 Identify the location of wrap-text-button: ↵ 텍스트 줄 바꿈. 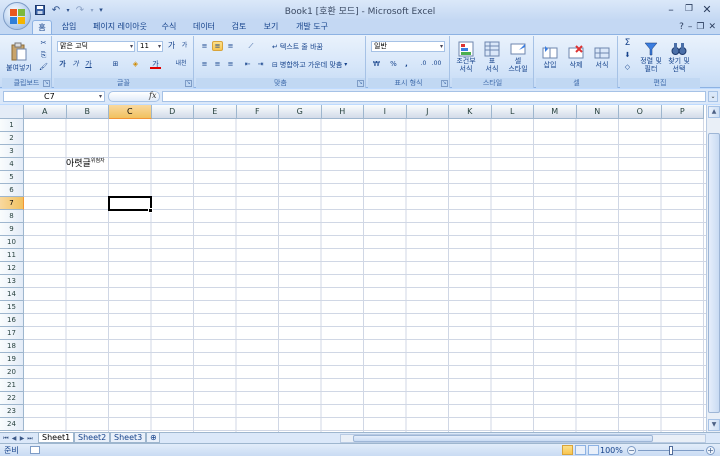
(297, 46).